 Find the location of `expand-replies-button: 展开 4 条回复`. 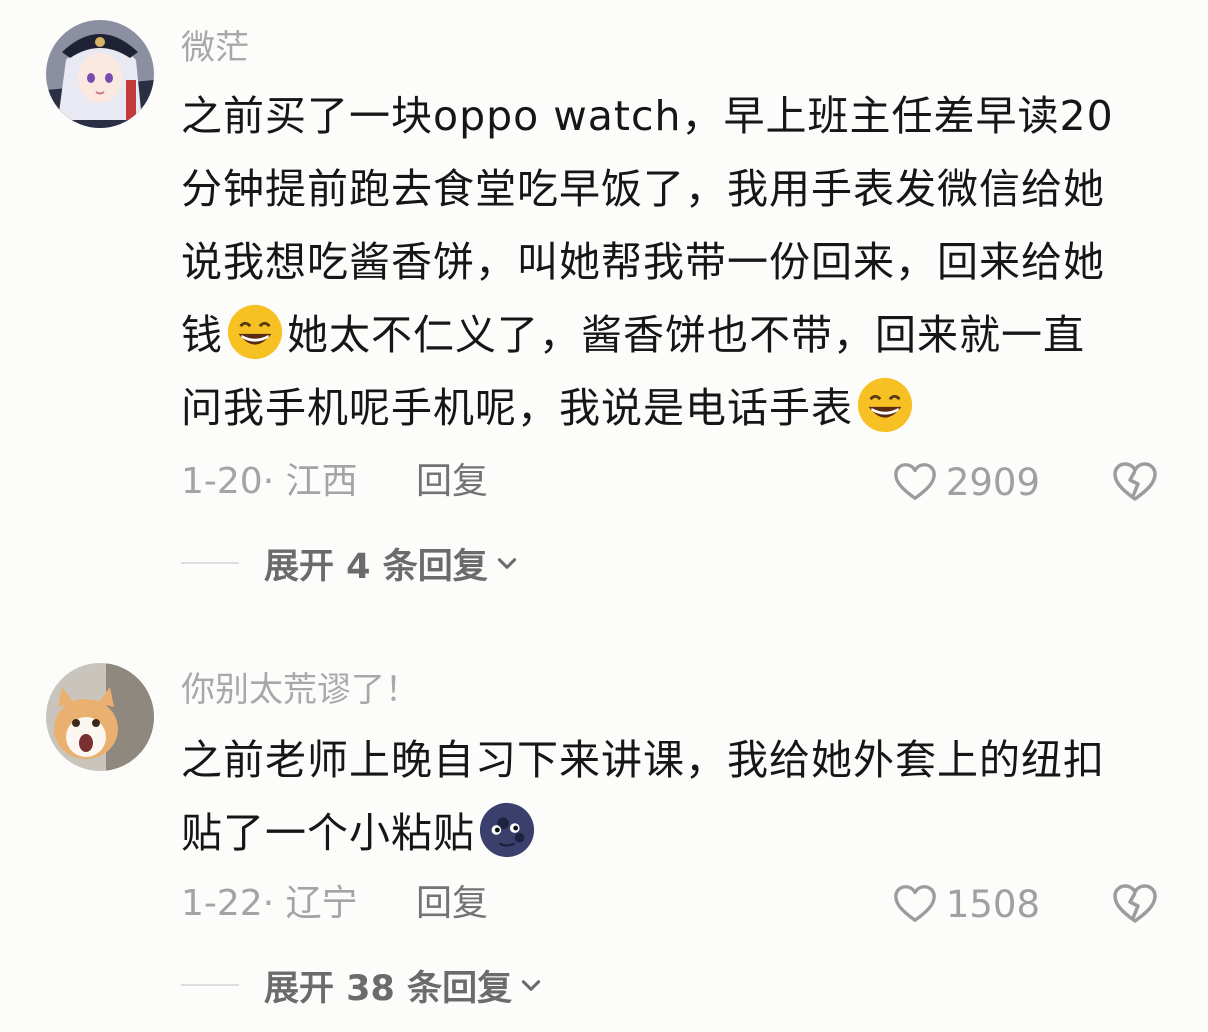

expand-replies-button: 展开 4 条回复 is located at coordinates (350, 563).